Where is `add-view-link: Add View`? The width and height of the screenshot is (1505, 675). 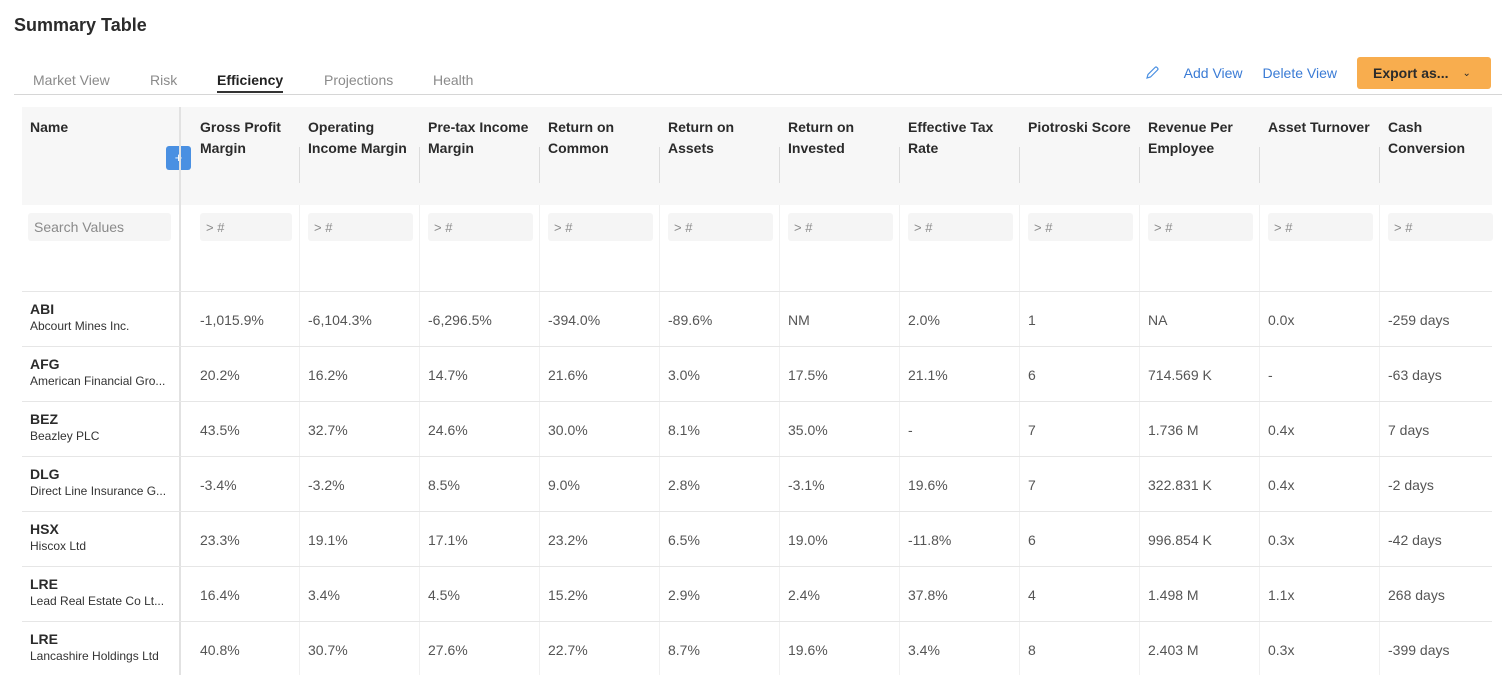
add-view-link: Add View is located at coordinates (1213, 73).